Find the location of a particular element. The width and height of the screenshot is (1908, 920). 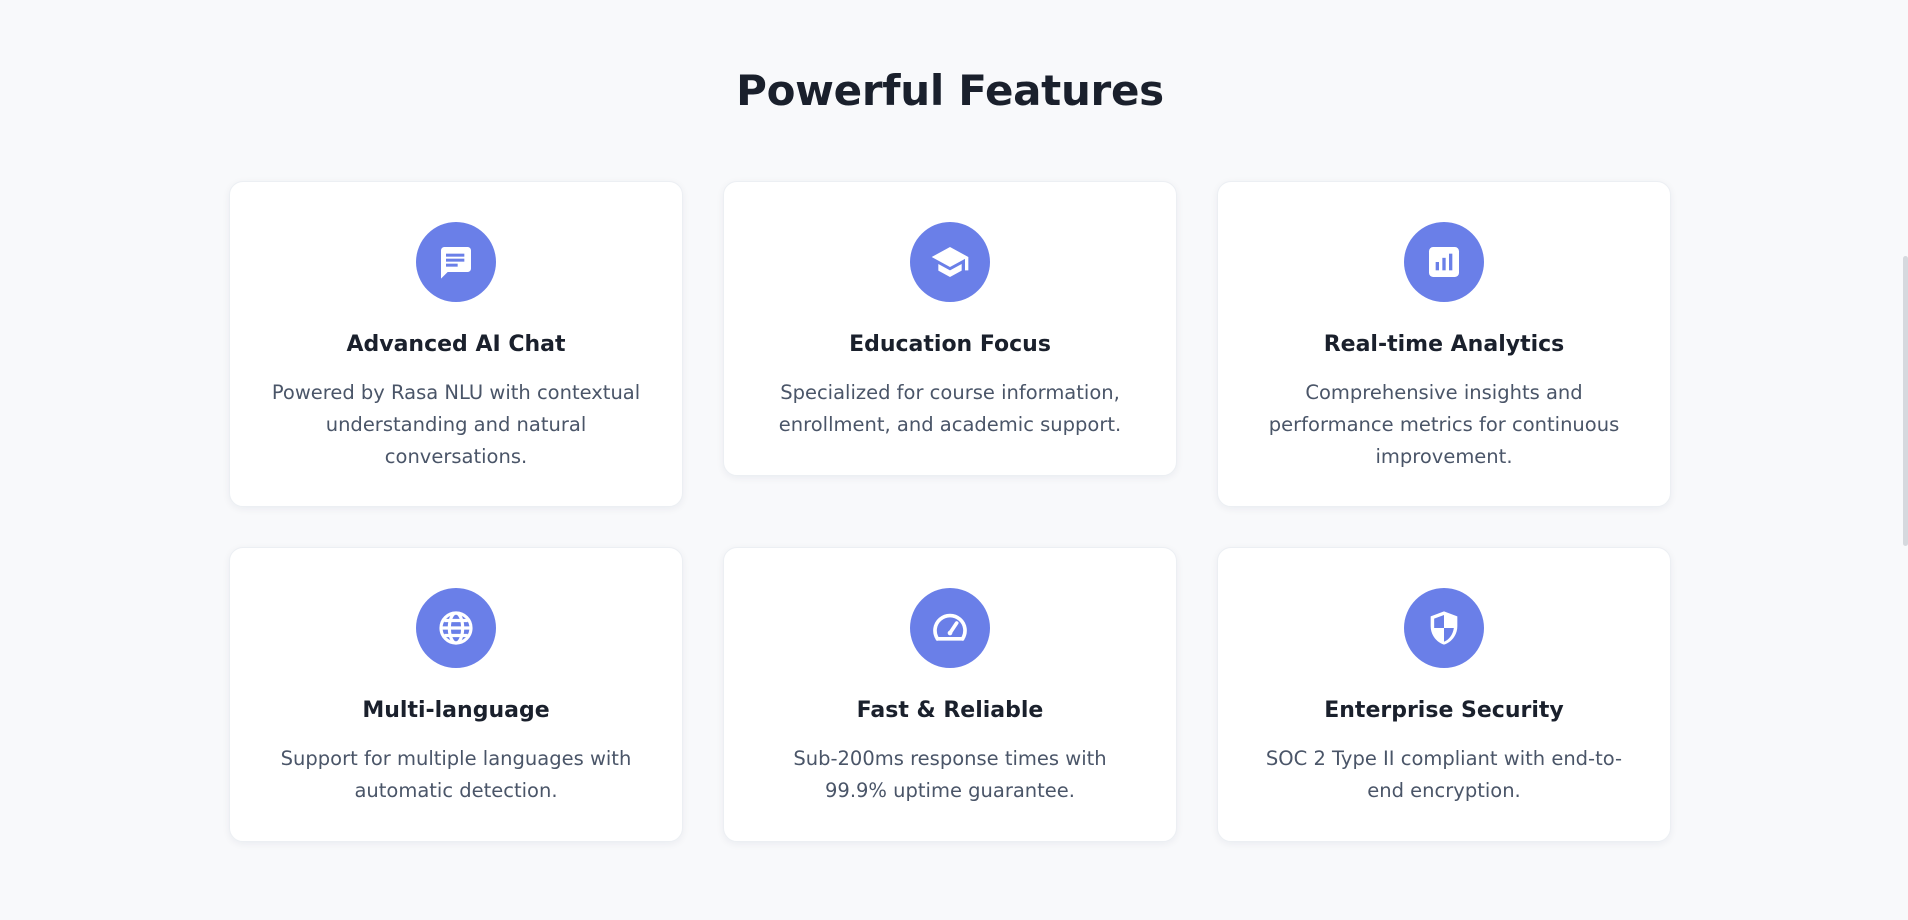

globe-icon is located at coordinates (456, 628).